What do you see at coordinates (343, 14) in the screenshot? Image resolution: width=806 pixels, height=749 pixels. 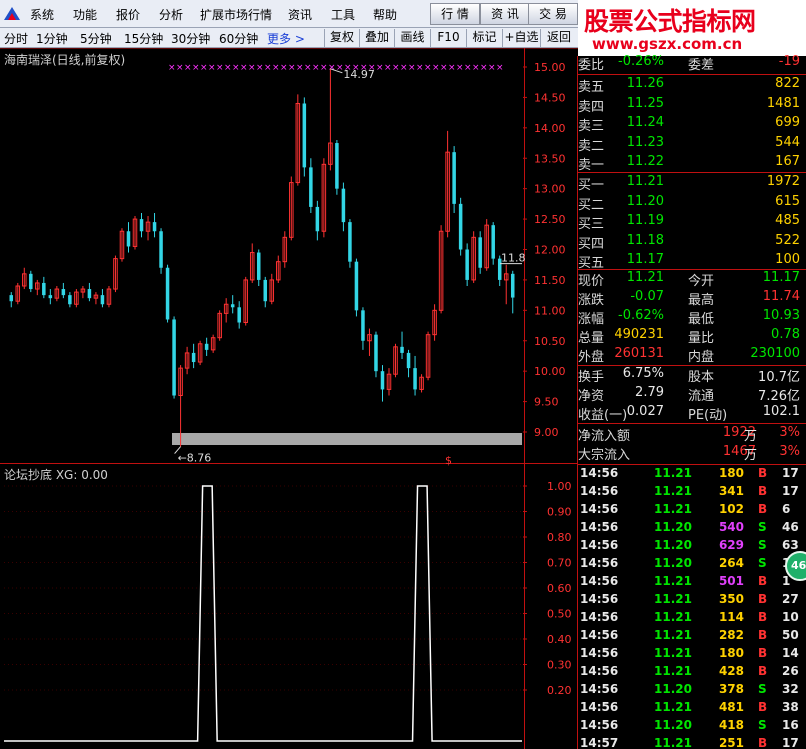 I see `menu-tools: 工具` at bounding box center [343, 14].